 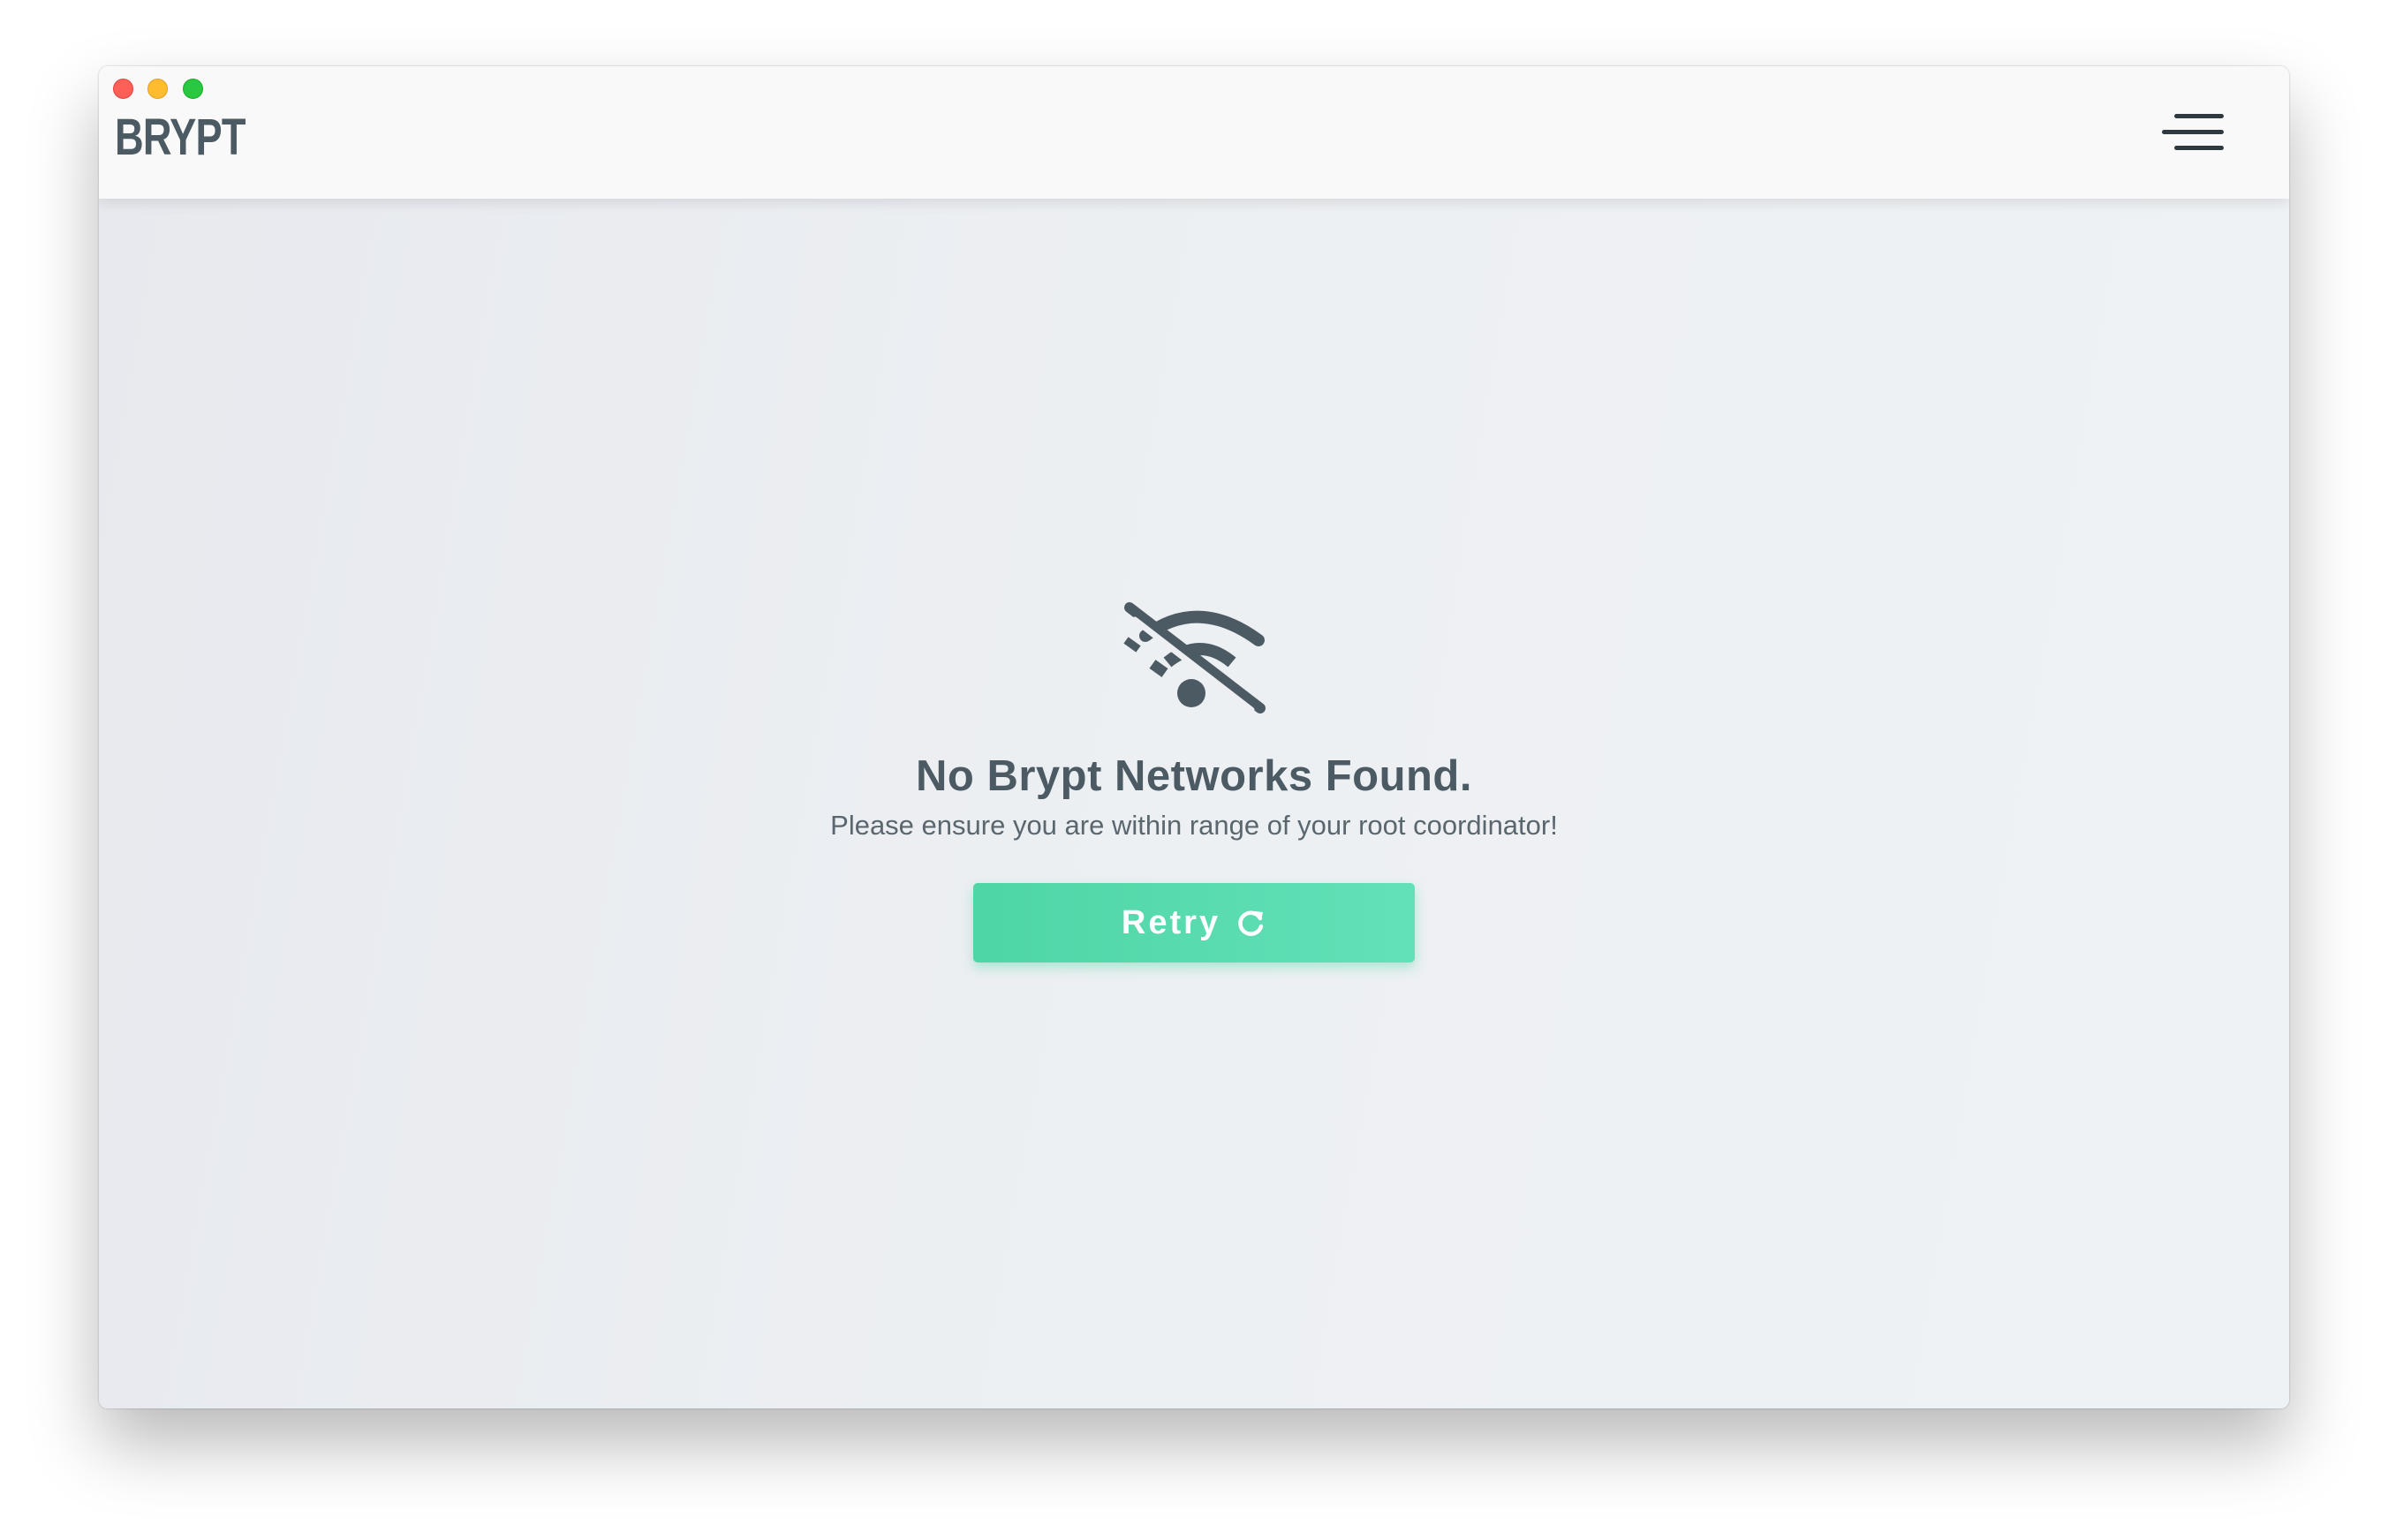 I want to click on app-logo: BRYPT, so click(x=180, y=137).